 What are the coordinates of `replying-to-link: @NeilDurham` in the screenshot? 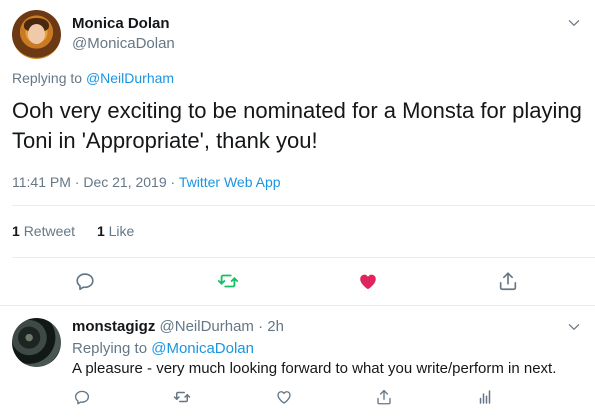 It's located at (130, 78).